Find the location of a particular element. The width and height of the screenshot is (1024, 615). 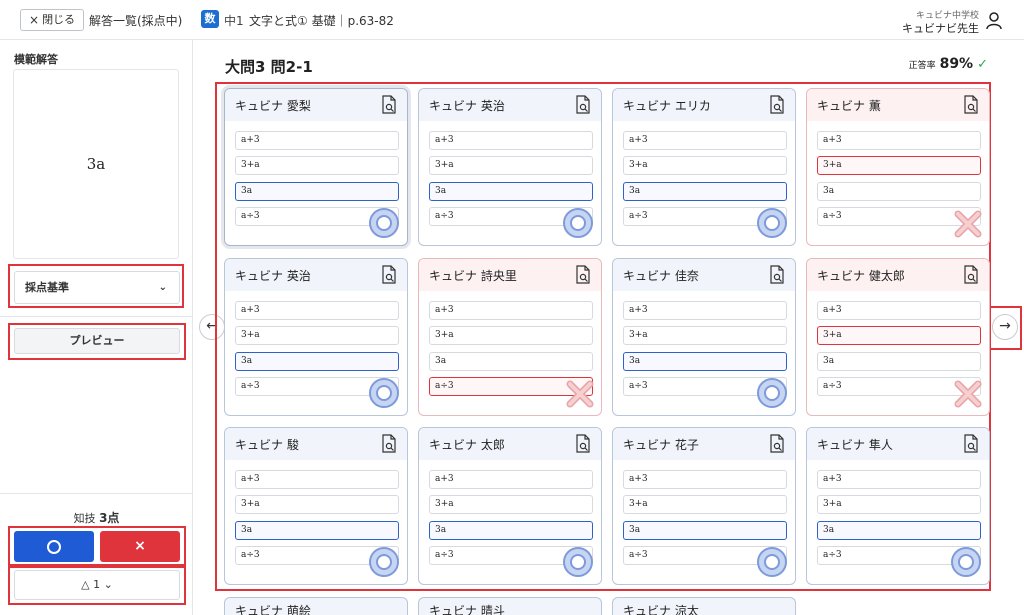

preview-button: プレビュー is located at coordinates (97, 341).